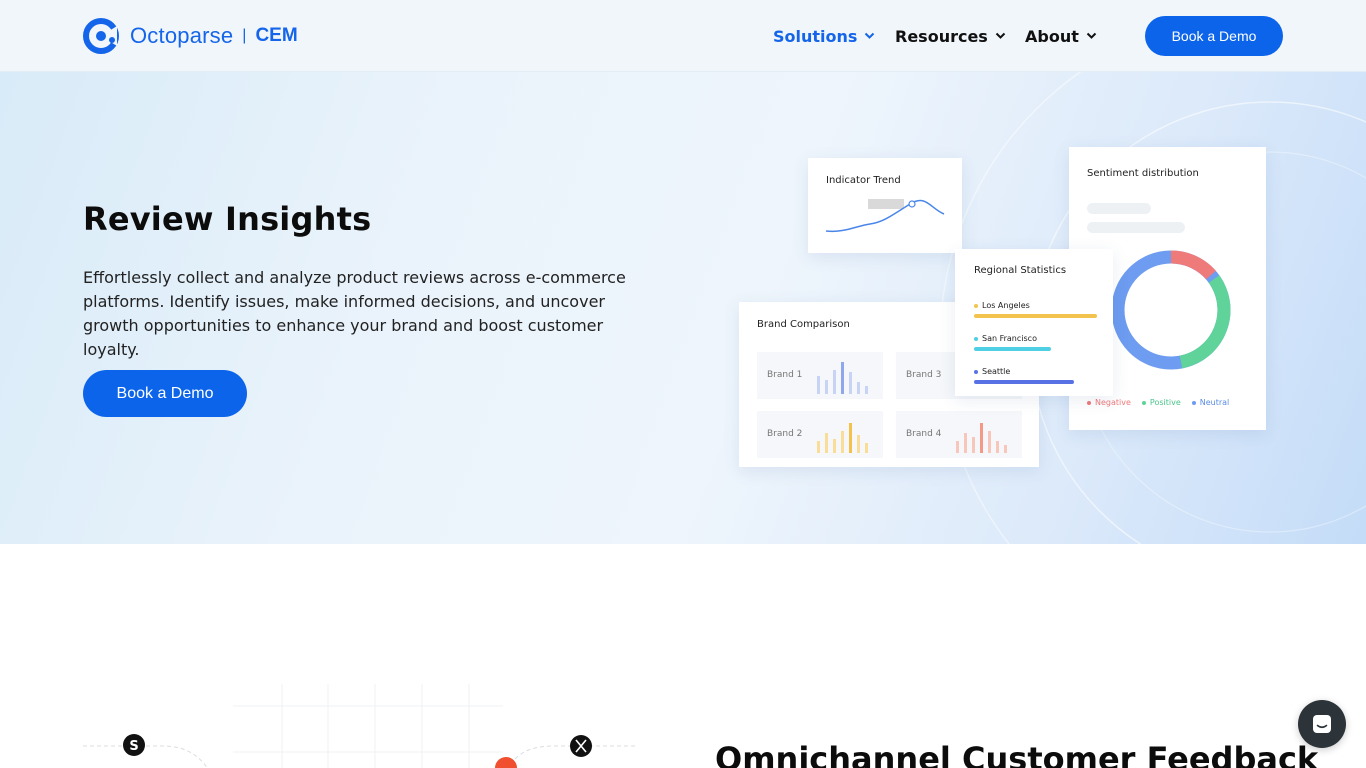 The height and width of the screenshot is (768, 1366). What do you see at coordinates (101, 36) in the screenshot?
I see `octoparse-logo-icon` at bounding box center [101, 36].